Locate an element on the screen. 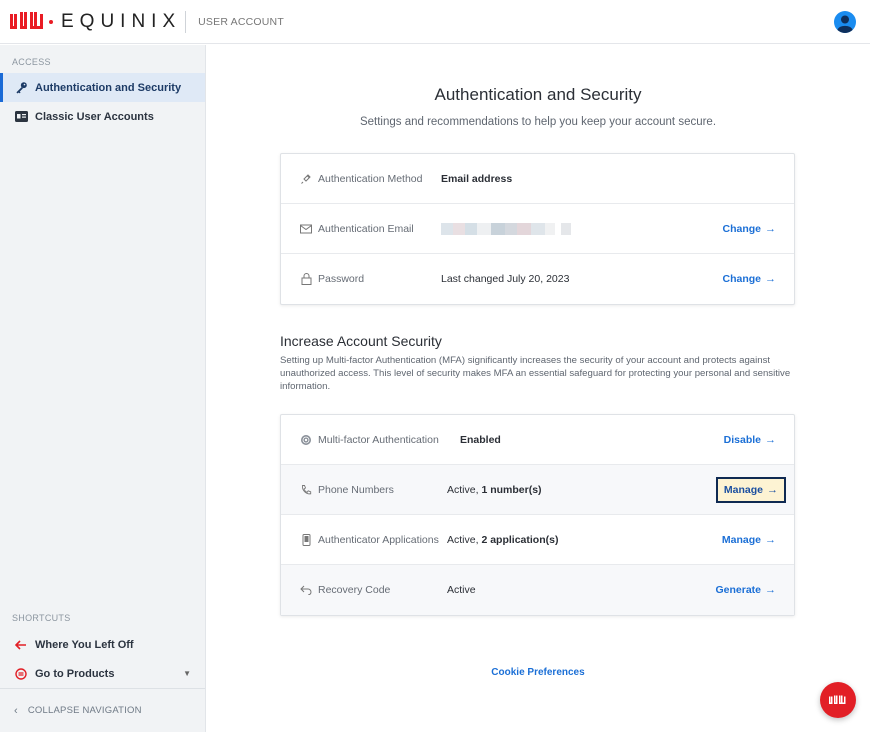 The width and height of the screenshot is (870, 732). row-label: Multi-factor Authentication is located at coordinates (378, 439).